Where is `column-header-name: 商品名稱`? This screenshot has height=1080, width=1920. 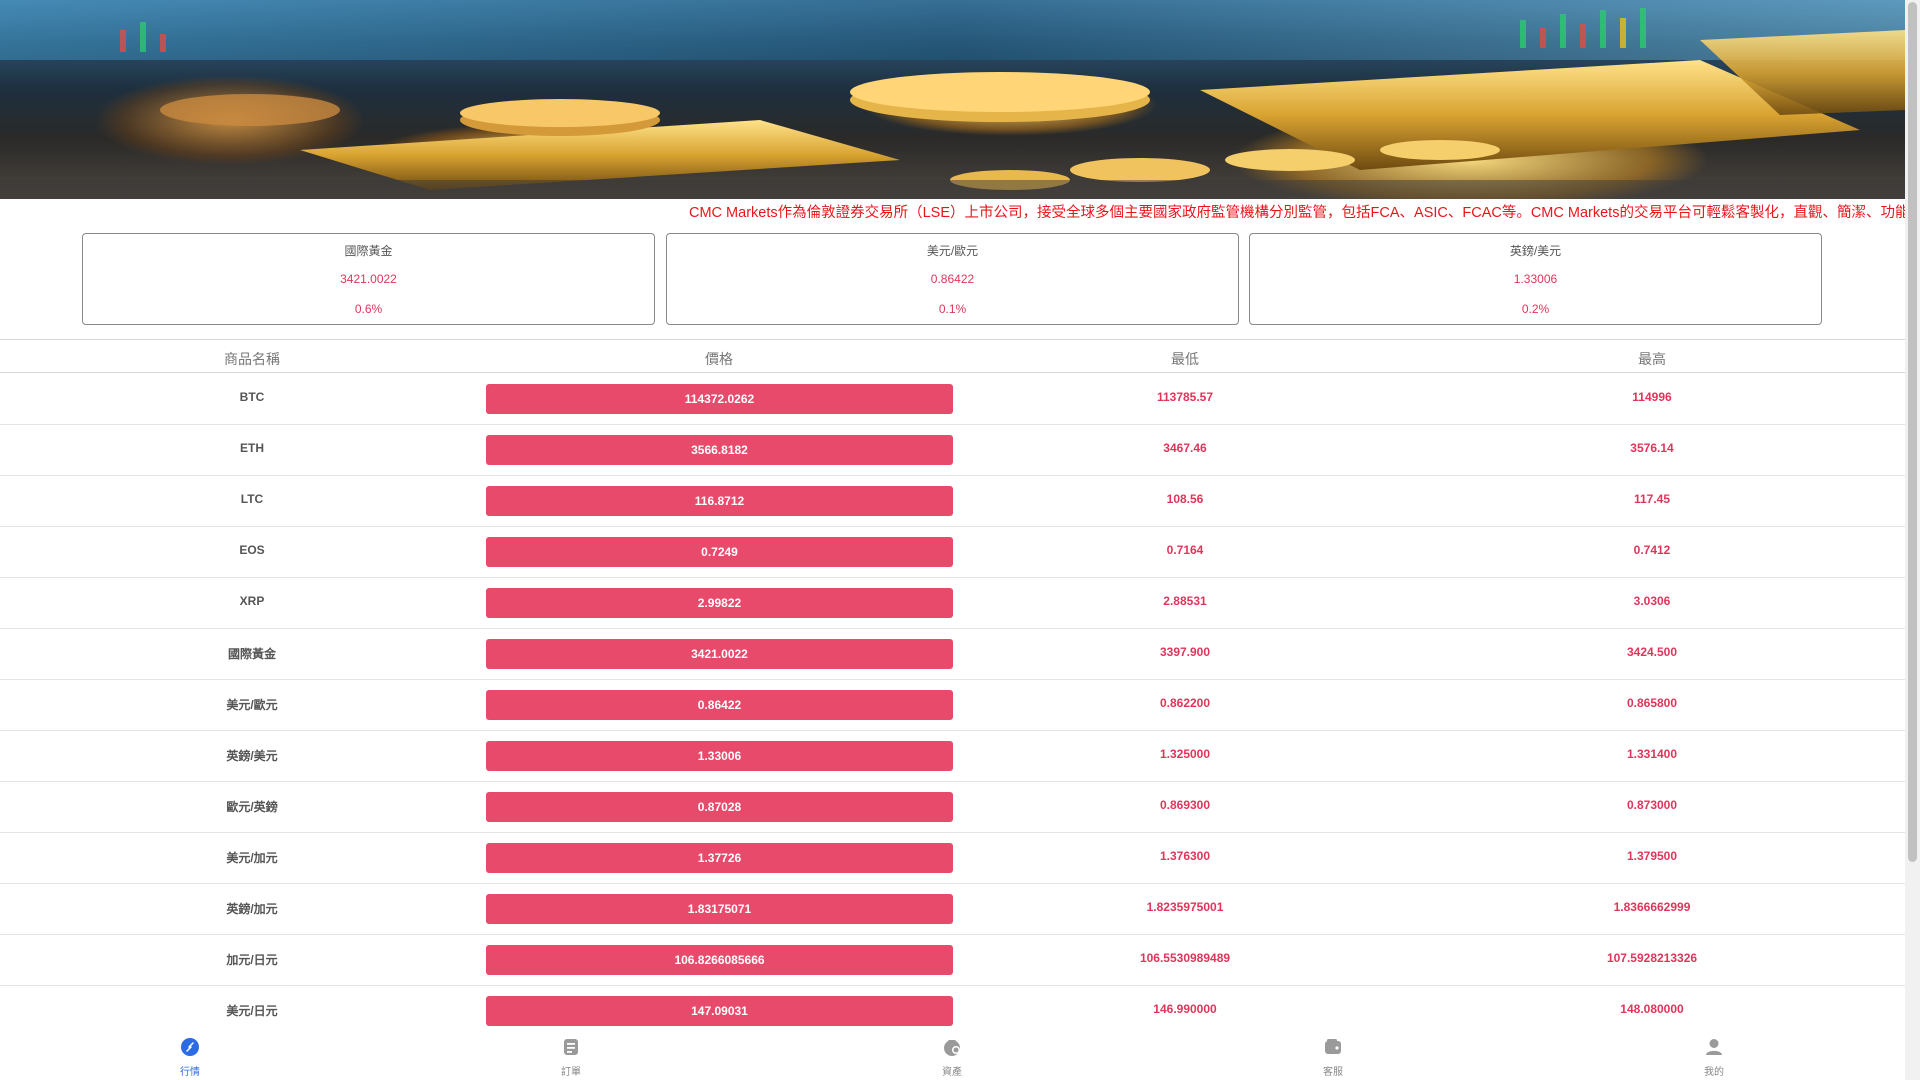 column-header-name: 商品名稱 is located at coordinates (252, 359).